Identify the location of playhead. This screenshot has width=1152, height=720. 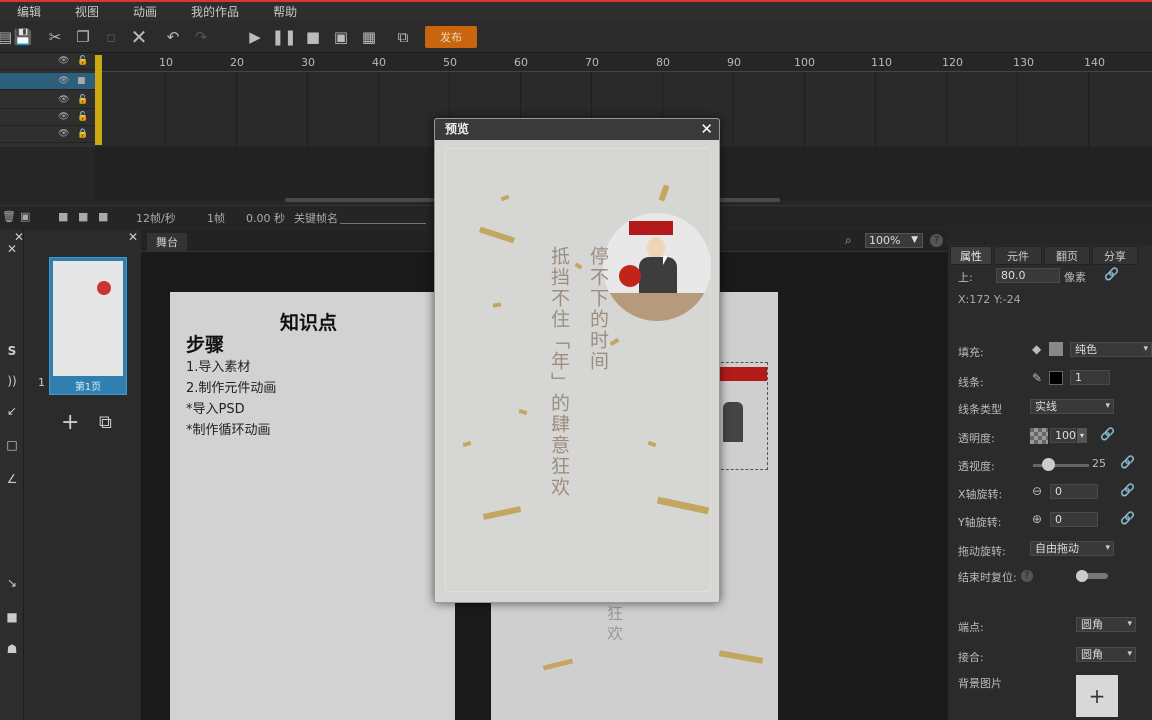
(98, 100).